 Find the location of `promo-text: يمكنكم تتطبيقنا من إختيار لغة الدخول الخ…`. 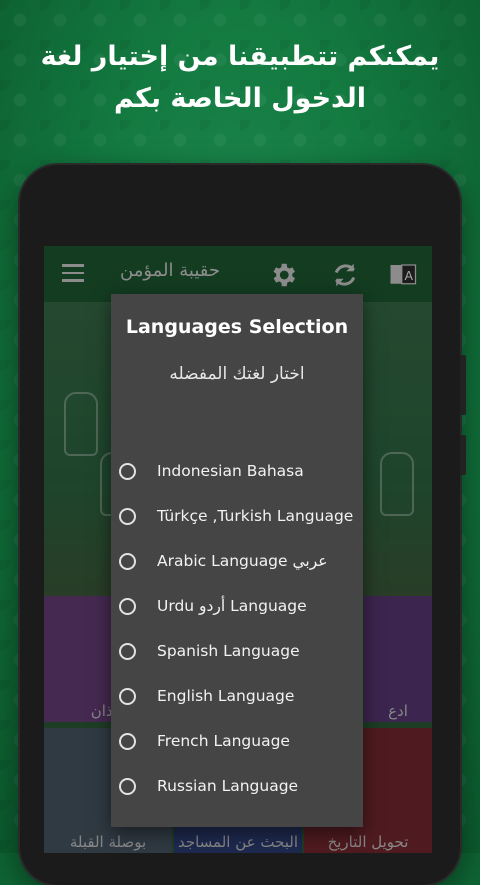

promo-text: يمكنكم تتطبيقنا من إختيار لغة الدخول الخ… is located at coordinates (240, 78).